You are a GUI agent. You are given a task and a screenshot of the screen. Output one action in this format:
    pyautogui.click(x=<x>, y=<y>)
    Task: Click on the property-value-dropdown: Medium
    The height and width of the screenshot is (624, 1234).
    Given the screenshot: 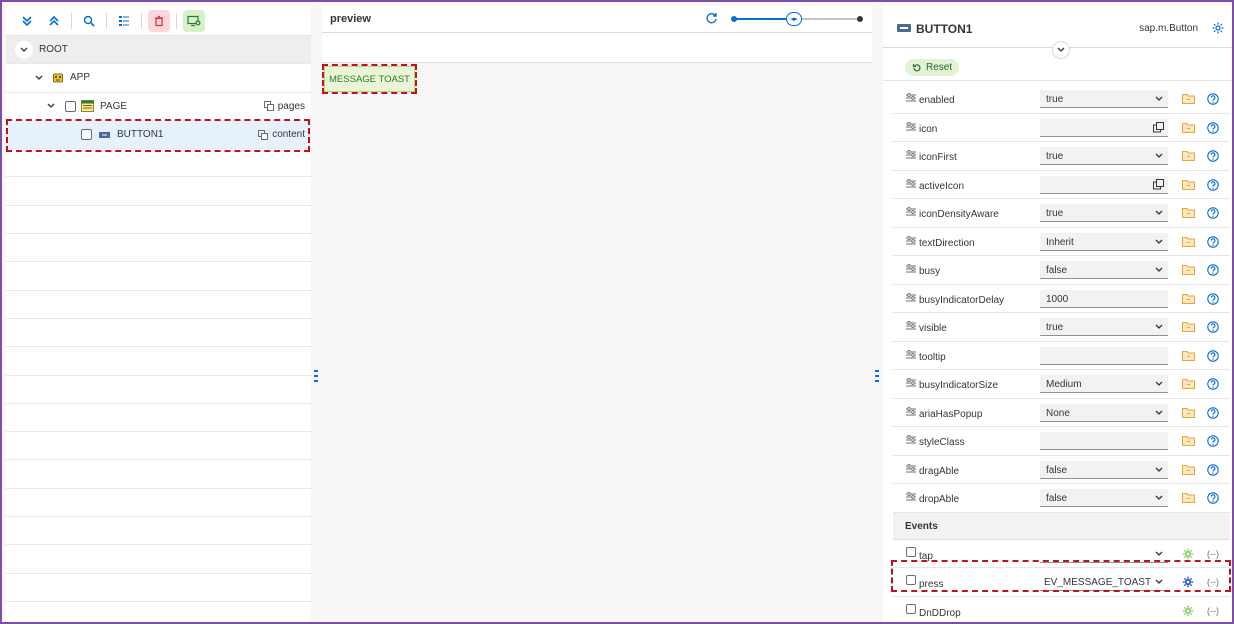 What is the action you would take?
    pyautogui.click(x=1104, y=384)
    